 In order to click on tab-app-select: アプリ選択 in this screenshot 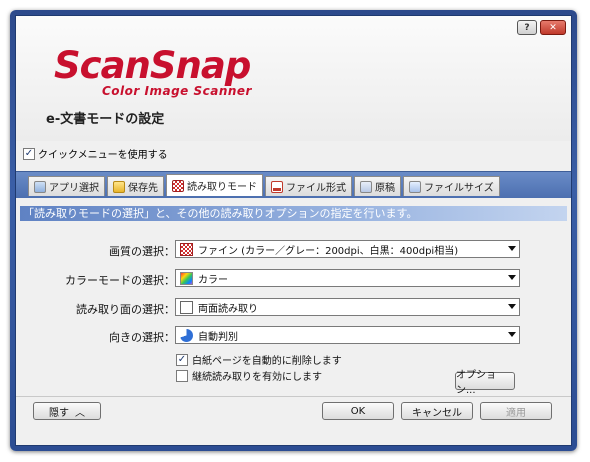, I will do `click(66, 186)`.